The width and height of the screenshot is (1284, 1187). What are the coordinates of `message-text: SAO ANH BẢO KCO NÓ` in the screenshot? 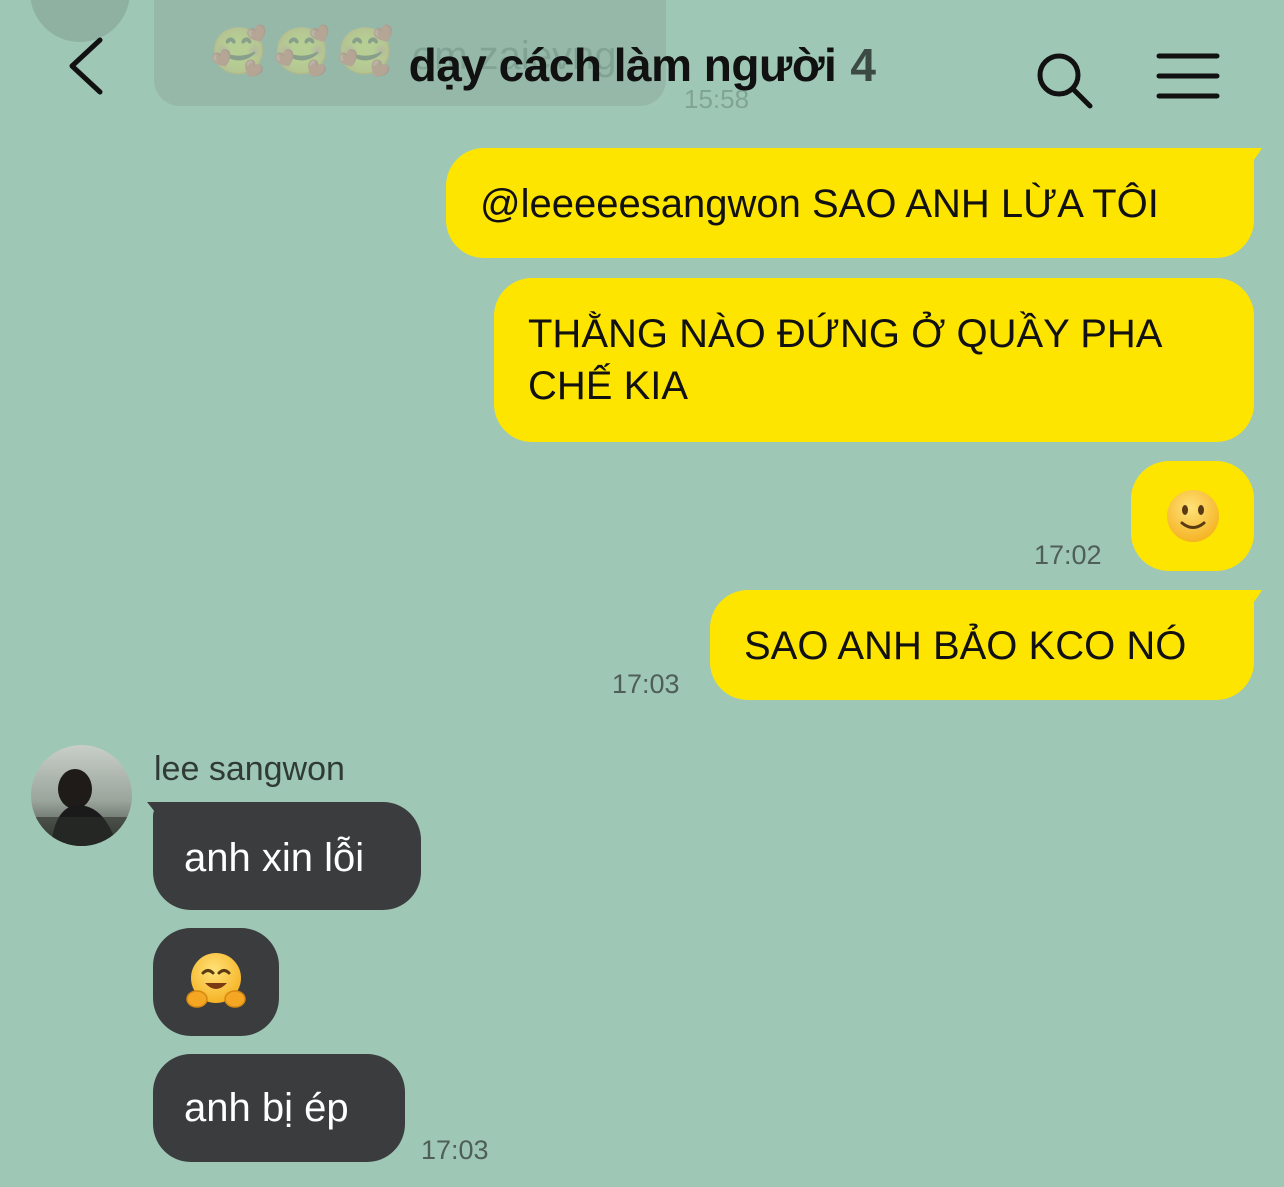 It's located at (965, 646).